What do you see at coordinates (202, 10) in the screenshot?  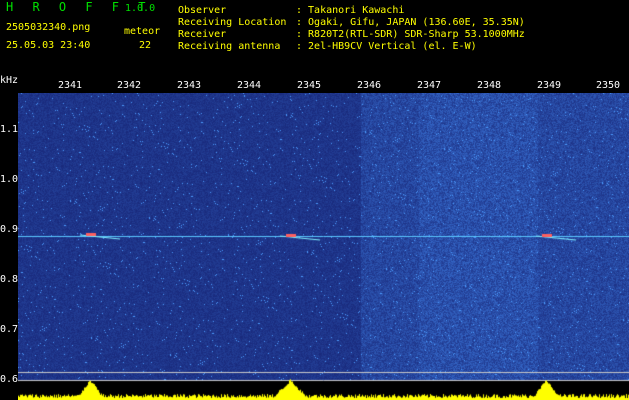 I see `info-key: Observer` at bounding box center [202, 10].